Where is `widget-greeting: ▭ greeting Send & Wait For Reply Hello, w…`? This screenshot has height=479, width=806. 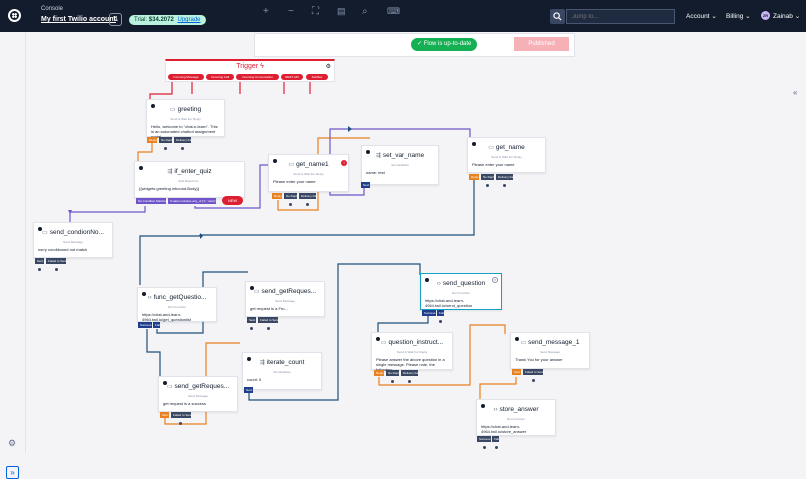
widget-greeting: ▭ greeting Send & Wait For Reply Hello, w… is located at coordinates (185, 119).